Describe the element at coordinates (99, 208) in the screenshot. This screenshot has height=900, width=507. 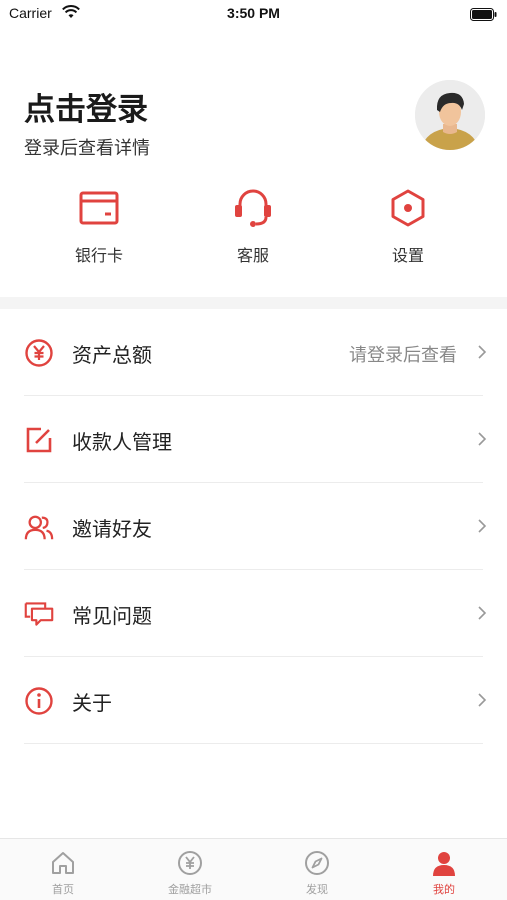
I see `bank-card-icon` at that location.